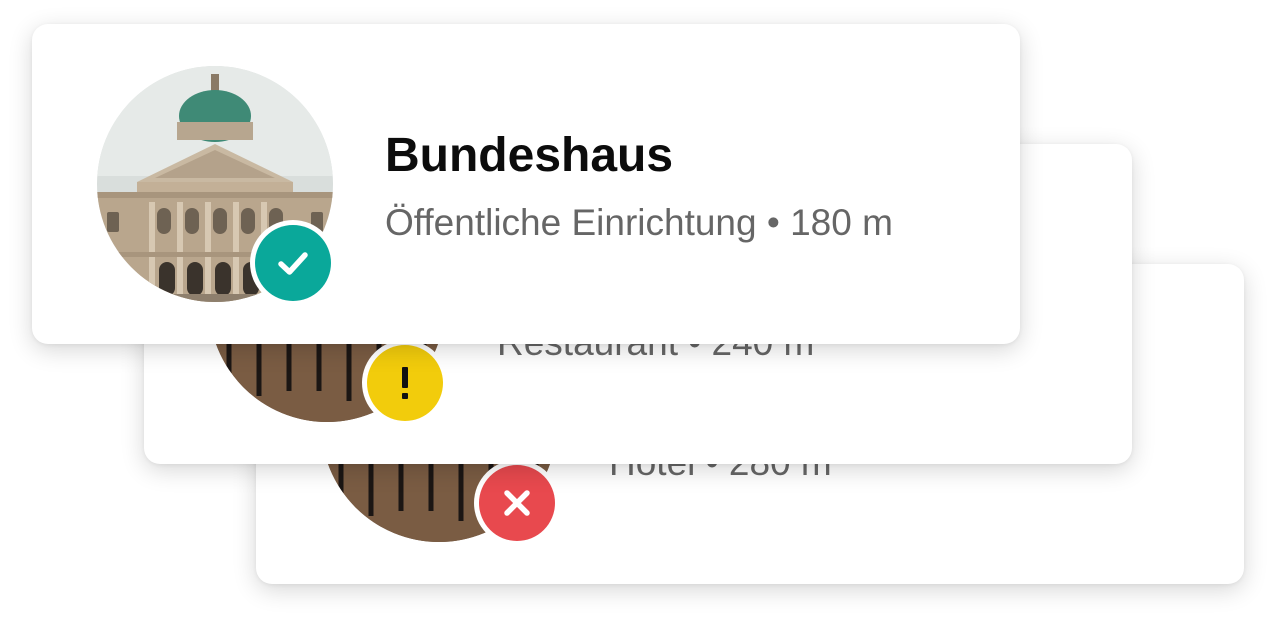 This screenshot has height=624, width=1276. I want to click on close-icon, so click(517, 503).